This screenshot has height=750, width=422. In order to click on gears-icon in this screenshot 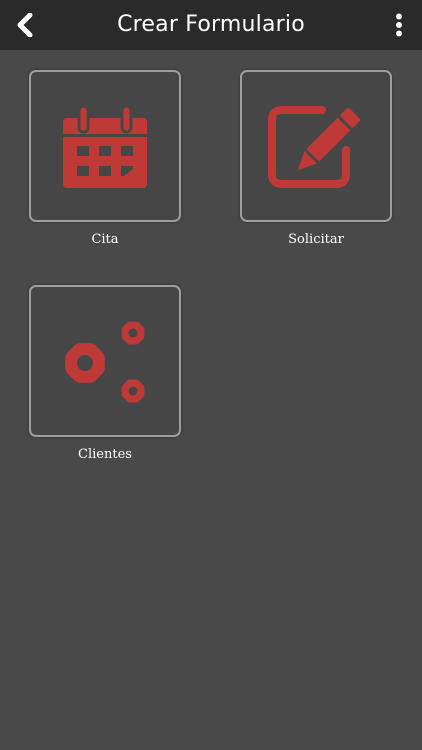, I will do `click(105, 362)`.